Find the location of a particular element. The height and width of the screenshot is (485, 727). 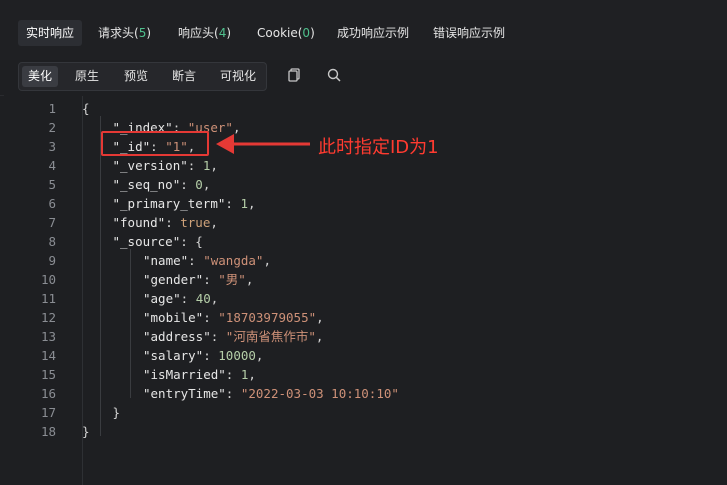

annotation-label: 此时指定ID为1 is located at coordinates (378, 147).